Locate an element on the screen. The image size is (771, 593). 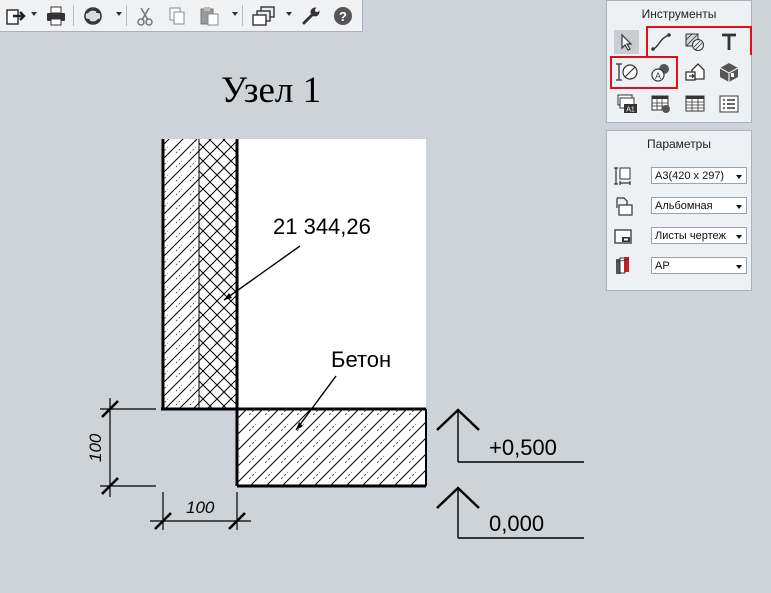
select-icon is located at coordinates (626, 42).